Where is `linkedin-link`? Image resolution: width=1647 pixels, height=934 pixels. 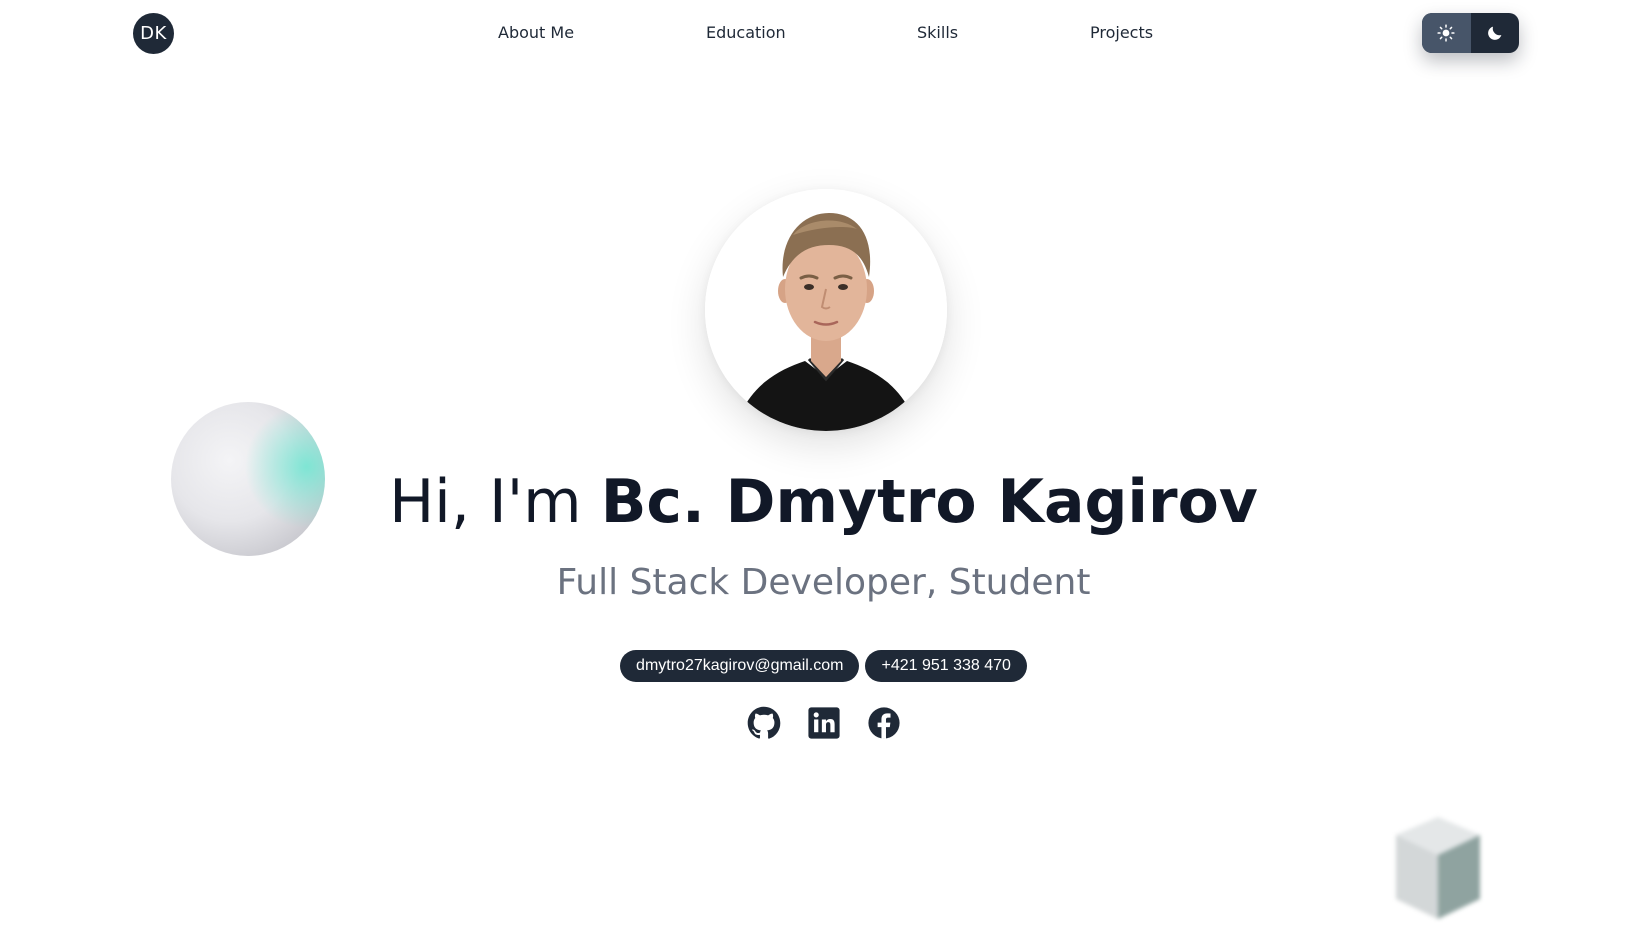
linkedin-link is located at coordinates (824, 723).